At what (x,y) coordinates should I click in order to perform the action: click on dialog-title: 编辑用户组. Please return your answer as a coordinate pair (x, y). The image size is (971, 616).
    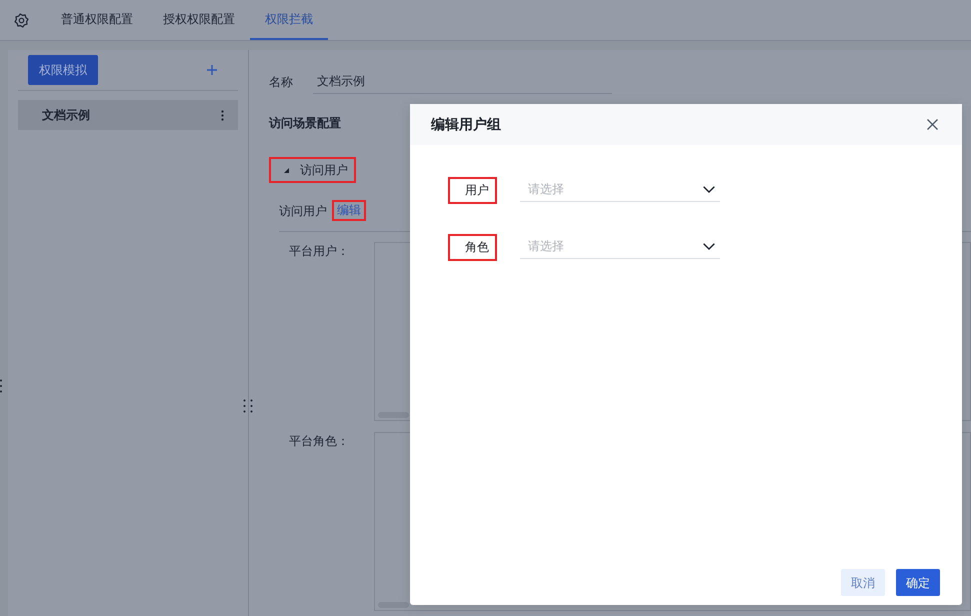
    Looking at the image, I should click on (466, 124).